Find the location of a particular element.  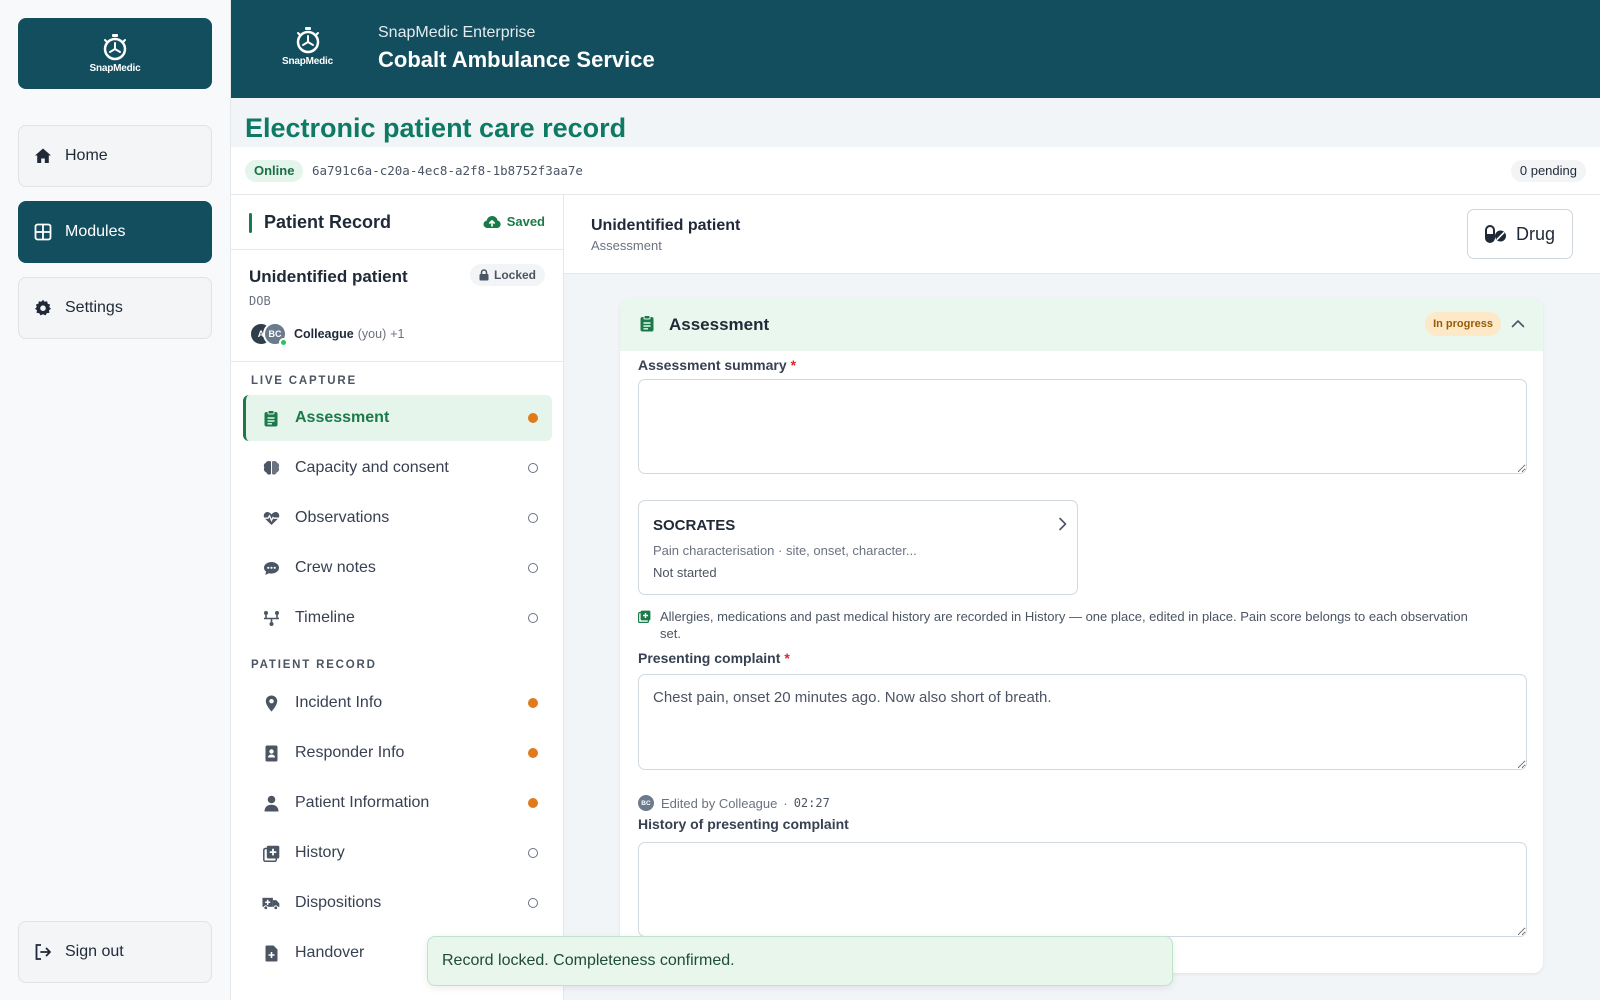

sign-out-icon is located at coordinates (43, 952).